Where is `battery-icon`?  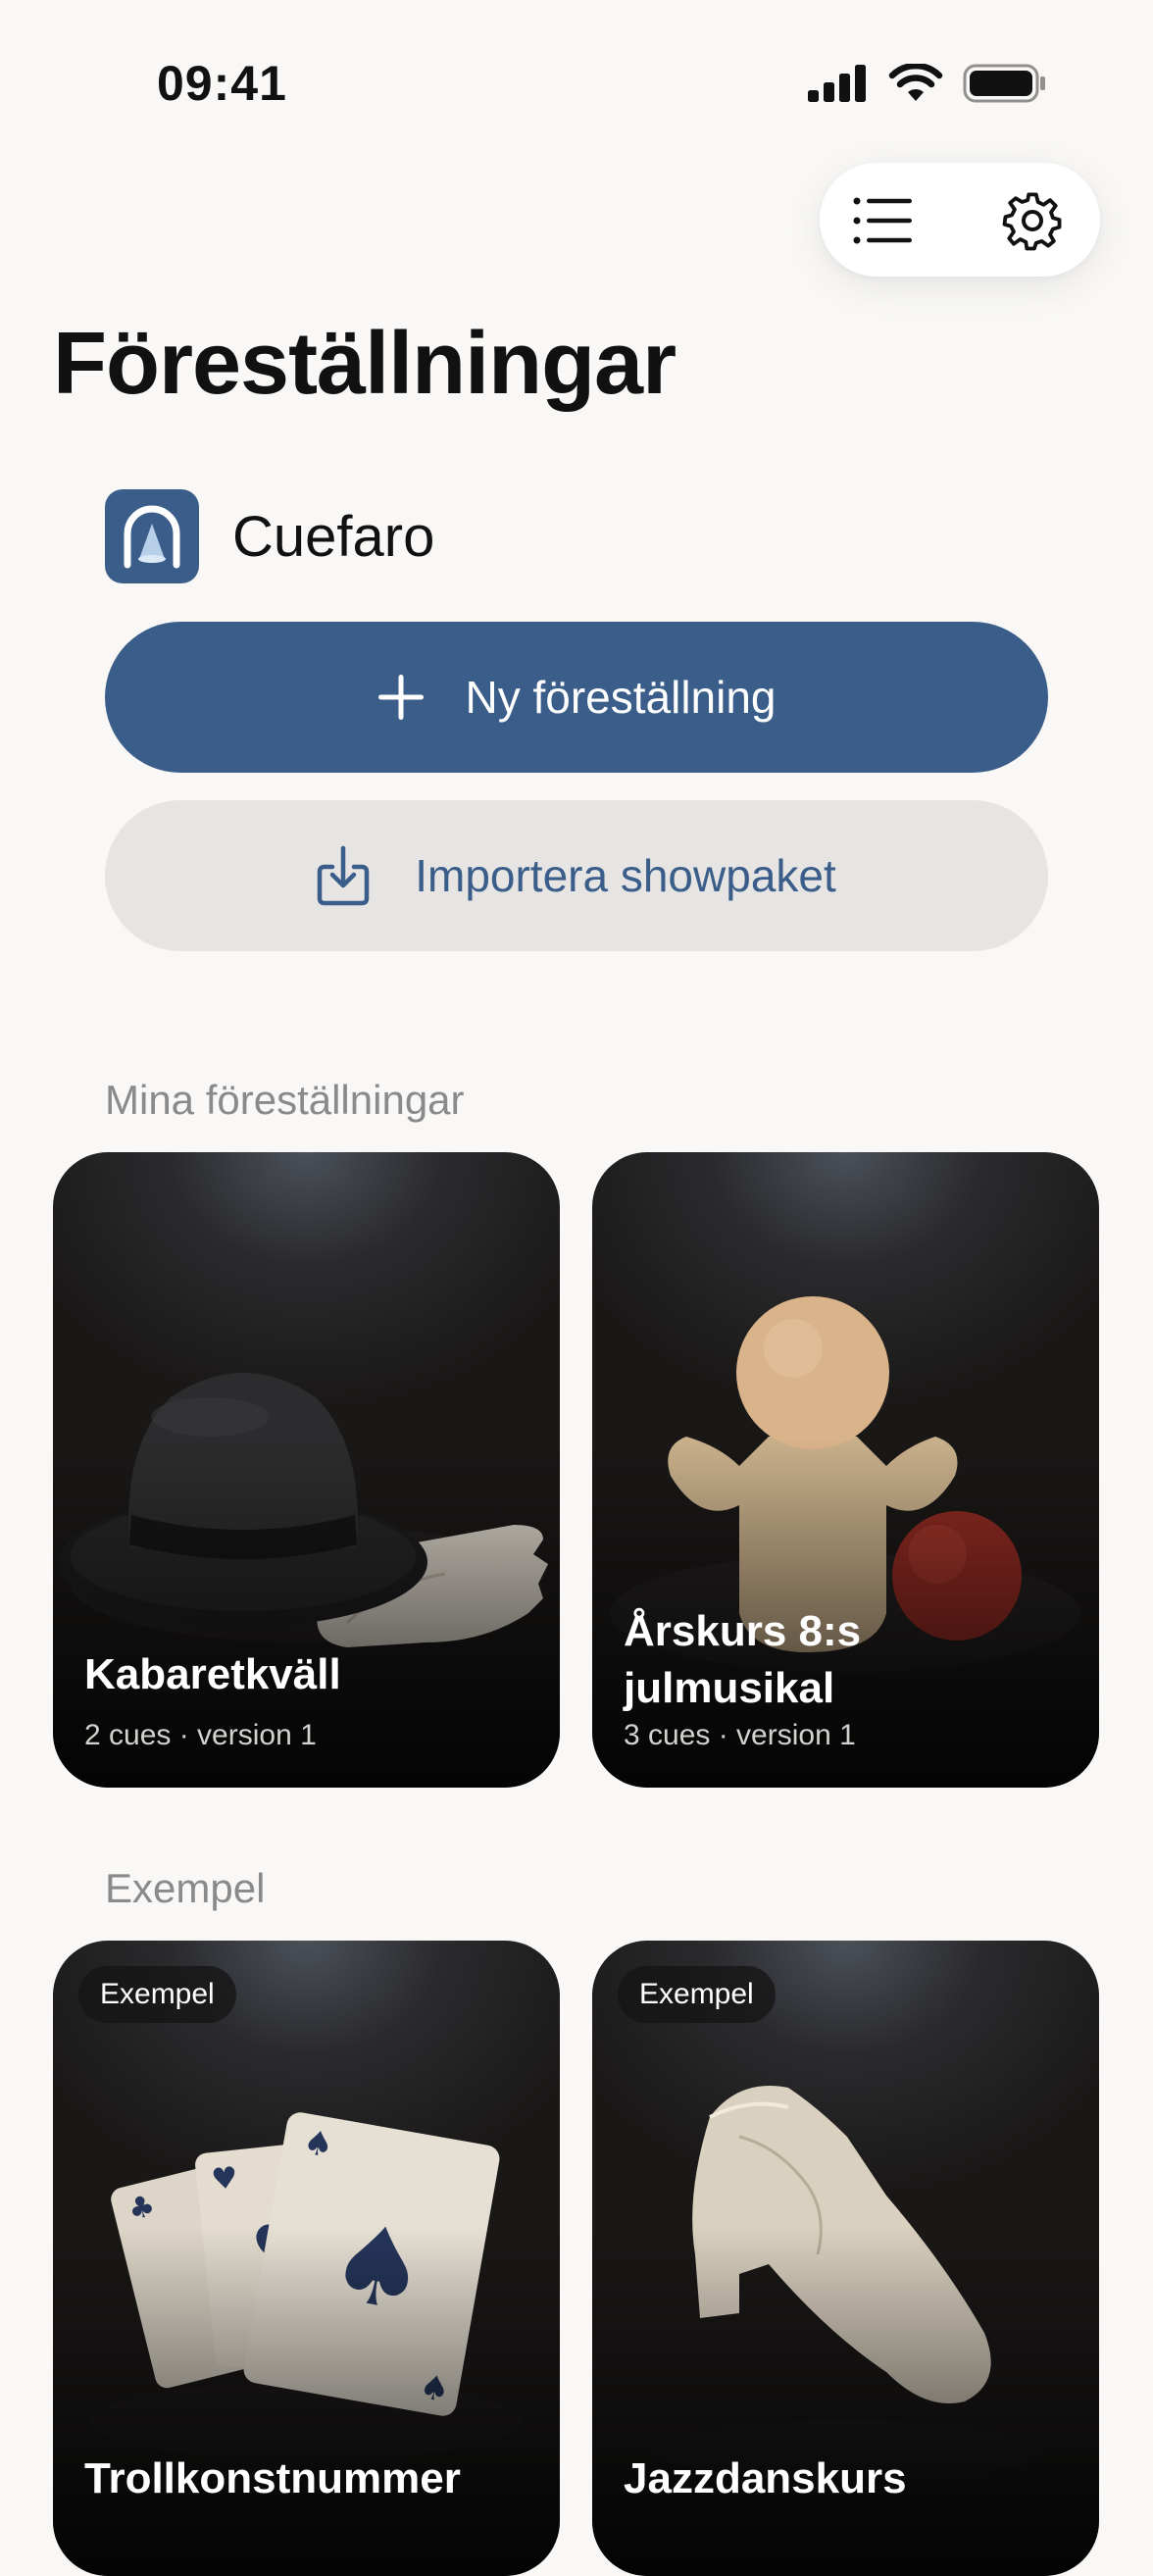 battery-icon is located at coordinates (1004, 84).